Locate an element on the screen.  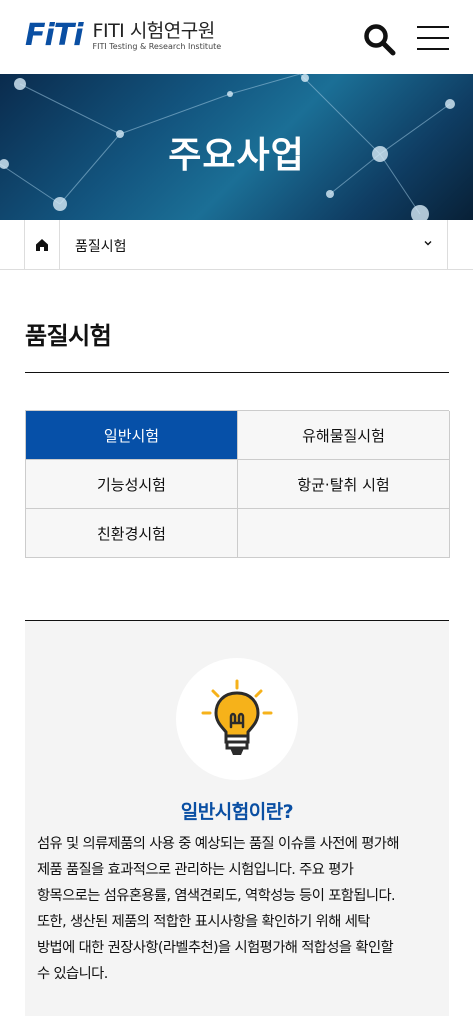
breadcrumb: 품질시험 is located at coordinates (236, 245).